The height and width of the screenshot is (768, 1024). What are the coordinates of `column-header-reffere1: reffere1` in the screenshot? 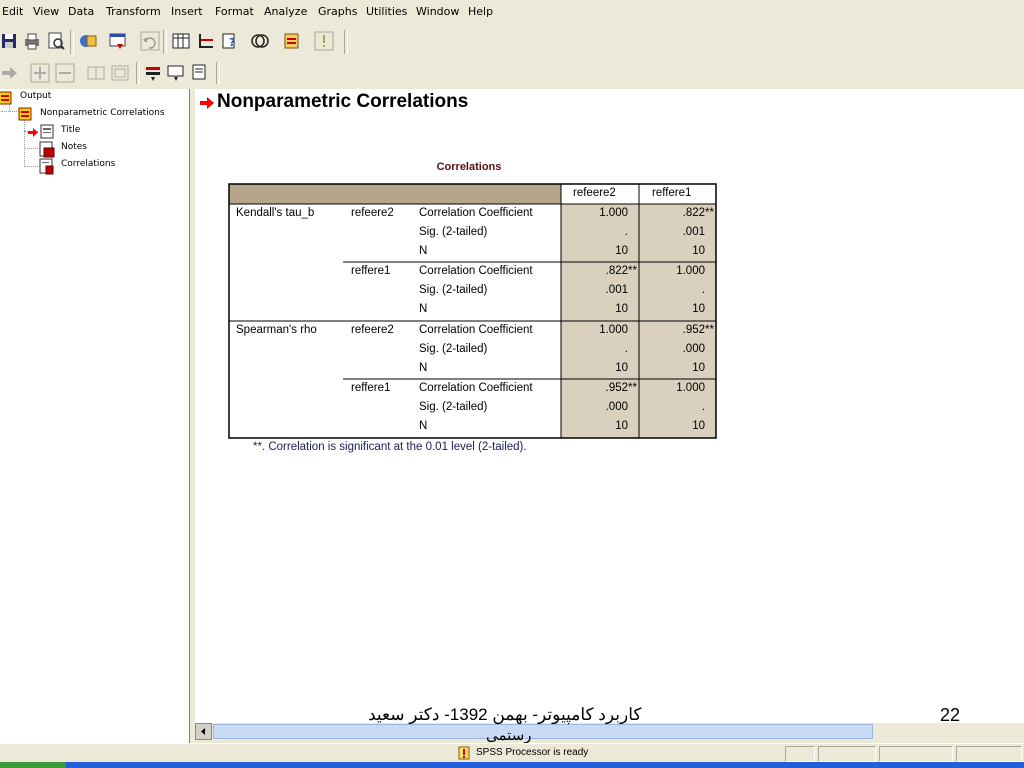 It's located at (672, 193).